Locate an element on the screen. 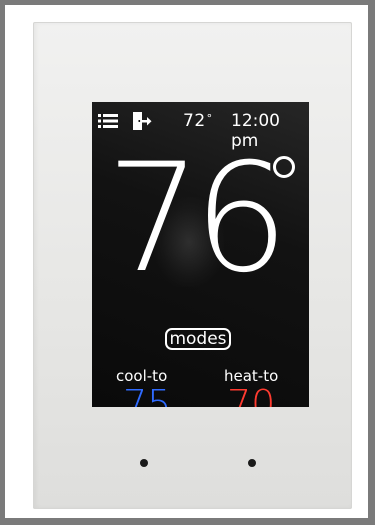 The width and height of the screenshot is (375, 525). outdoor-temperature: 72° is located at coordinates (198, 121).